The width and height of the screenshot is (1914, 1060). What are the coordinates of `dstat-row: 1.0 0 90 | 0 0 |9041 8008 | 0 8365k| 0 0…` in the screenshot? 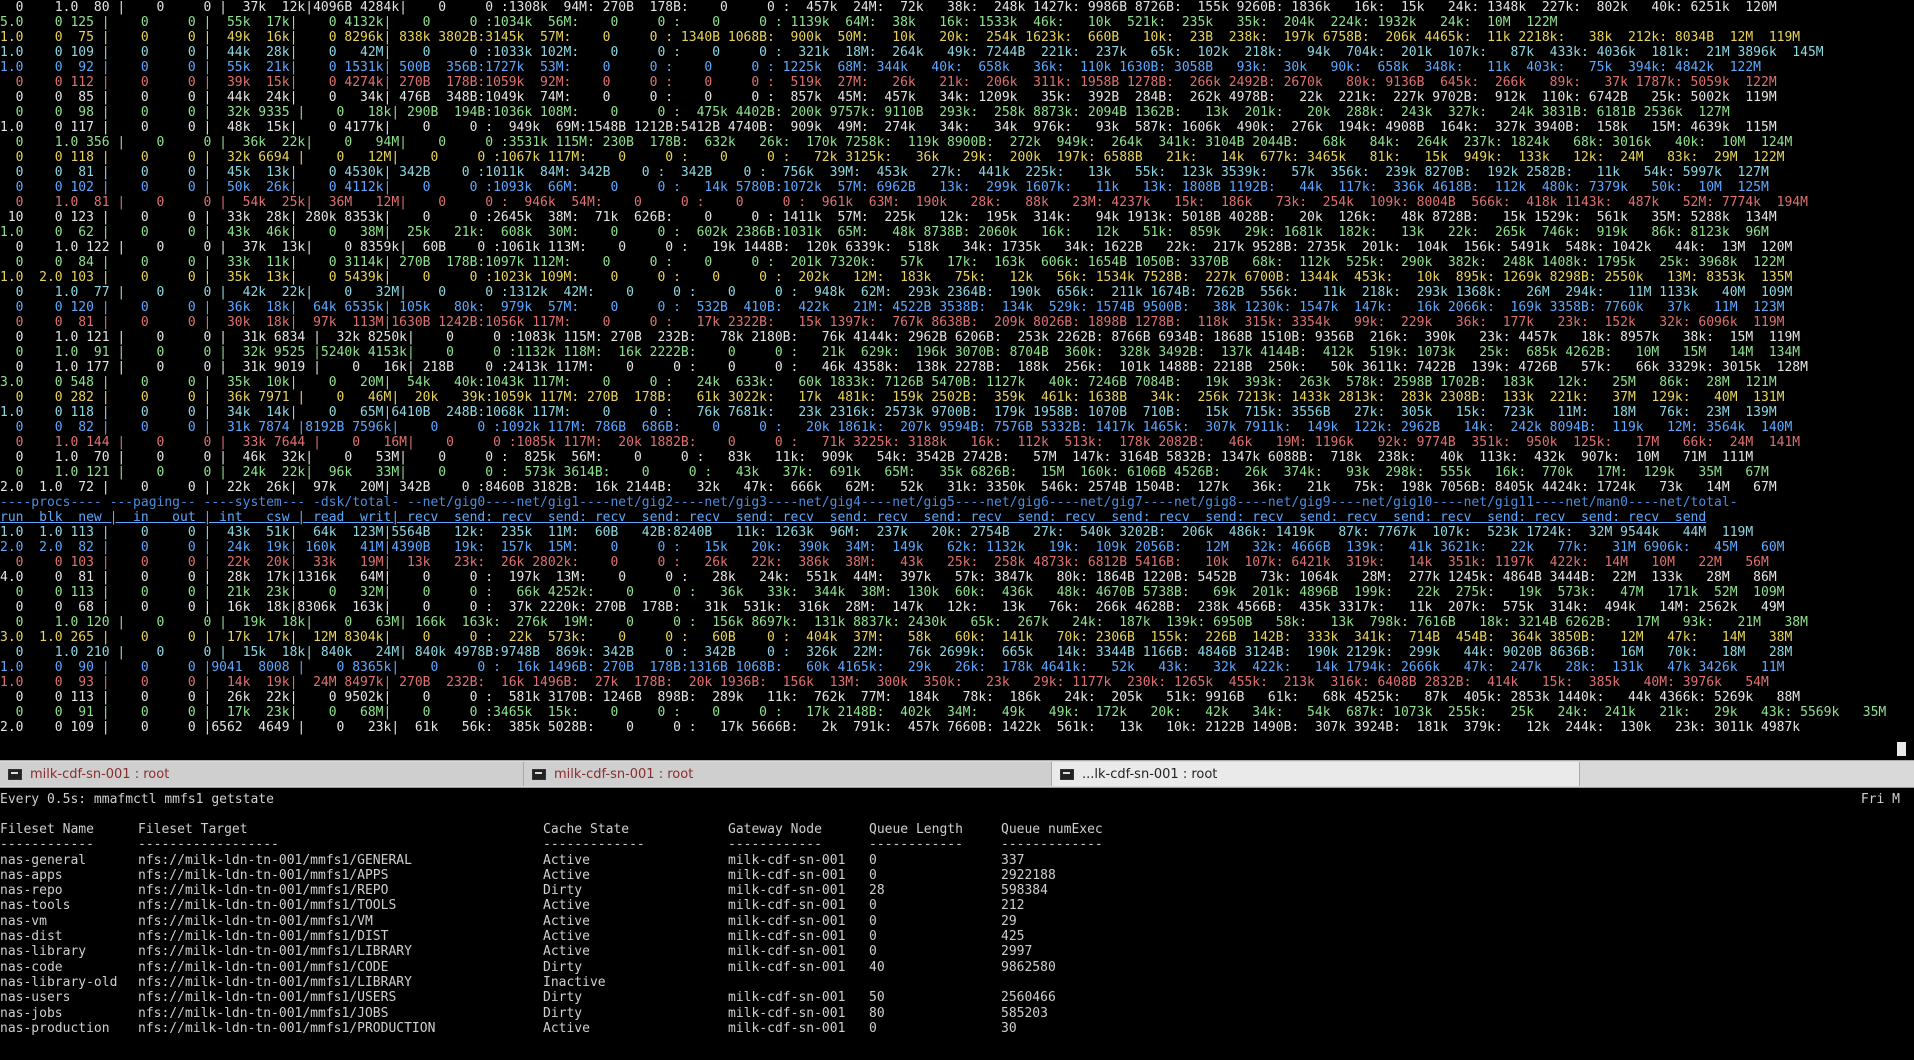 It's located at (892, 667).